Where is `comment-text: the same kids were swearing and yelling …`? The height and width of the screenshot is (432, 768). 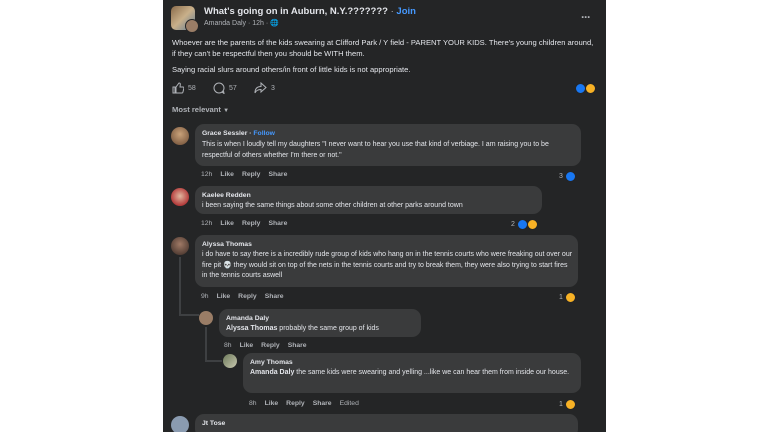
comment-text: the same kids were swearing and yelling … is located at coordinates (432, 372).